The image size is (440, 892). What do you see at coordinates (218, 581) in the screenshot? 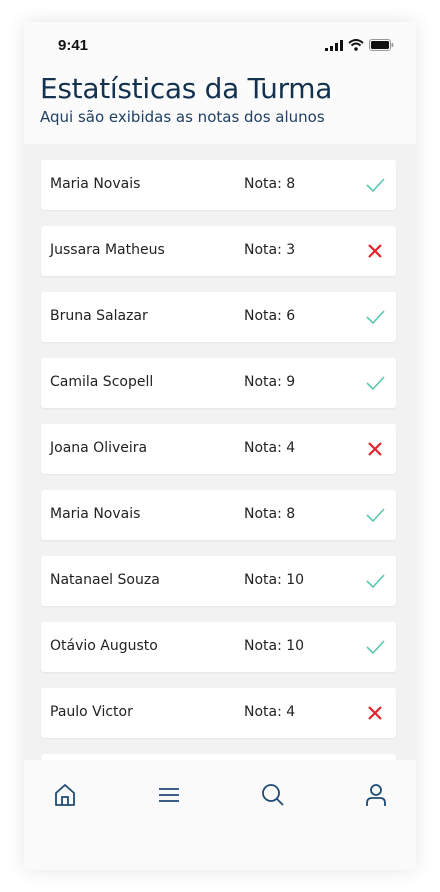
I see `list-item: Natanael Souza Nota: 10` at bounding box center [218, 581].